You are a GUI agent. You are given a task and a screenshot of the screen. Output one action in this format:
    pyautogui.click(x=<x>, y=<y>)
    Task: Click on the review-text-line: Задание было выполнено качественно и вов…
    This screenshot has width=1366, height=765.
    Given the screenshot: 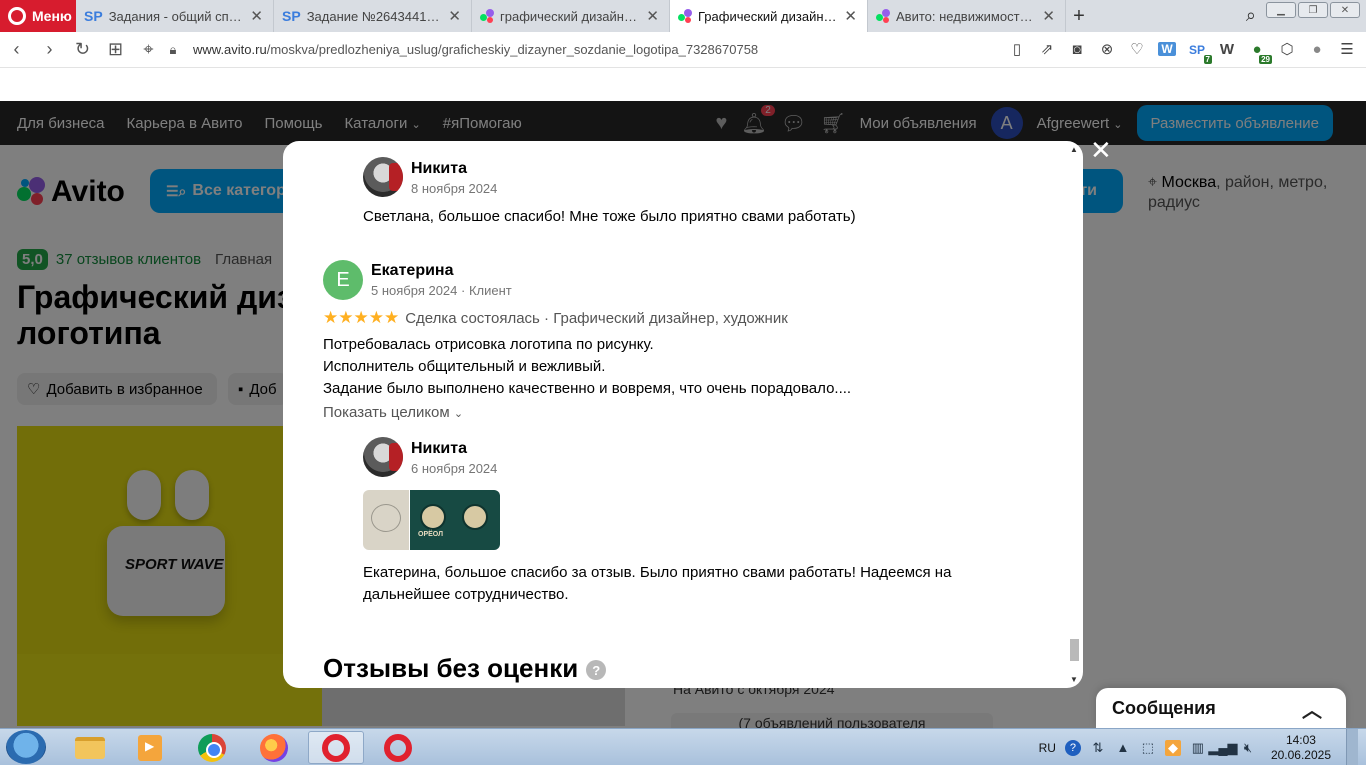 What is the action you would take?
    pyautogui.click(x=587, y=388)
    